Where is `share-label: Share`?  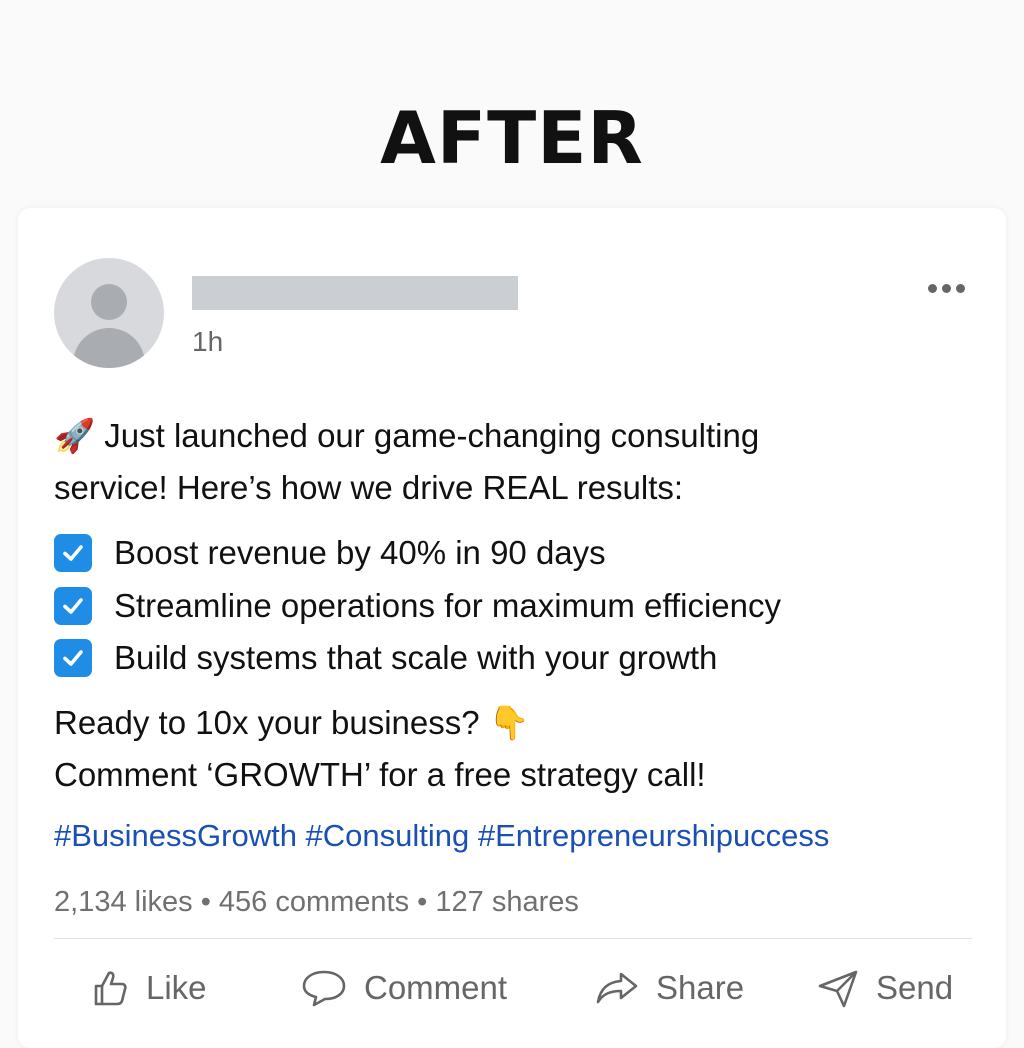 share-label: Share is located at coordinates (700, 987).